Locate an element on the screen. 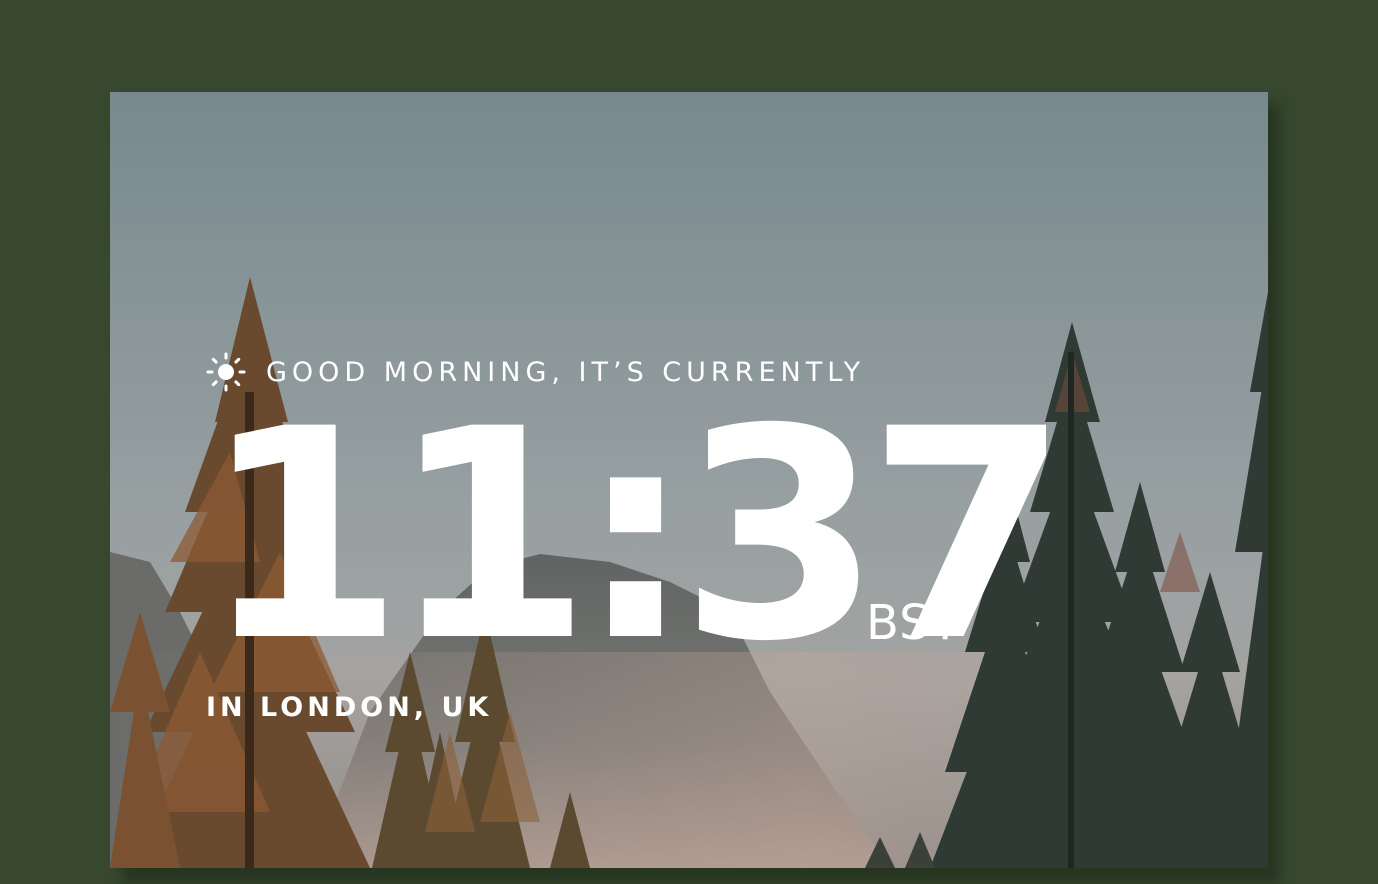 The width and height of the screenshot is (1378, 884). location-label: IN LONDON, UK is located at coordinates (349, 707).